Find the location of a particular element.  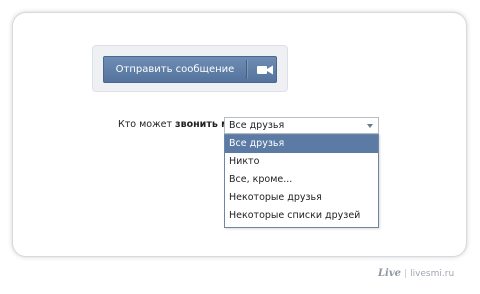

call-permission-label-prefix: Кто может is located at coordinates (147, 124).